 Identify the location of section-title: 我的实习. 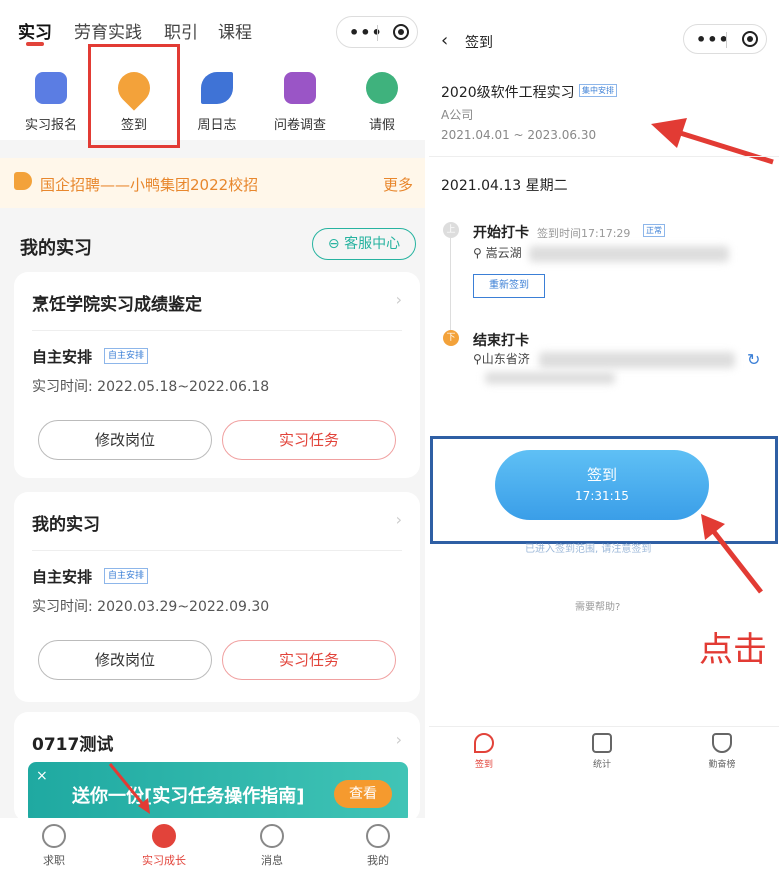
(56, 248).